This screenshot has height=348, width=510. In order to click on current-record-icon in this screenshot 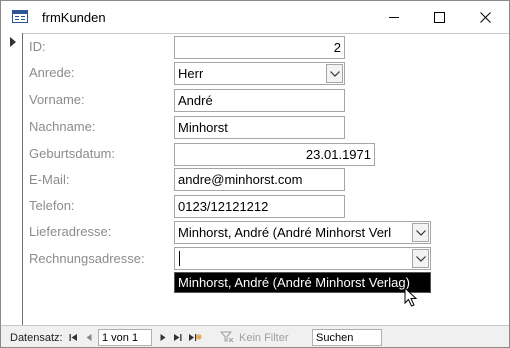, I will do `click(13, 42)`.